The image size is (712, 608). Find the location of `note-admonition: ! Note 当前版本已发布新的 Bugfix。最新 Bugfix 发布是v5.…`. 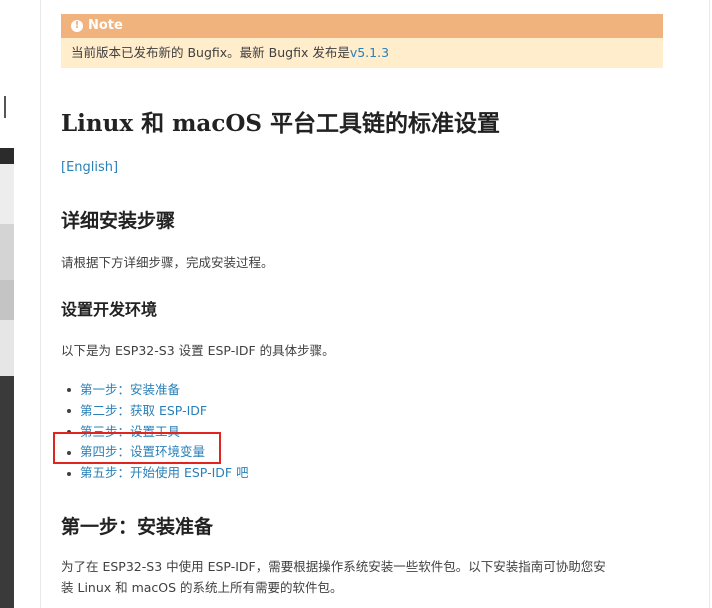

note-admonition: ! Note 当前版本已发布新的 Bugfix。最新 Bugfix 发布是v5.… is located at coordinates (362, 41).